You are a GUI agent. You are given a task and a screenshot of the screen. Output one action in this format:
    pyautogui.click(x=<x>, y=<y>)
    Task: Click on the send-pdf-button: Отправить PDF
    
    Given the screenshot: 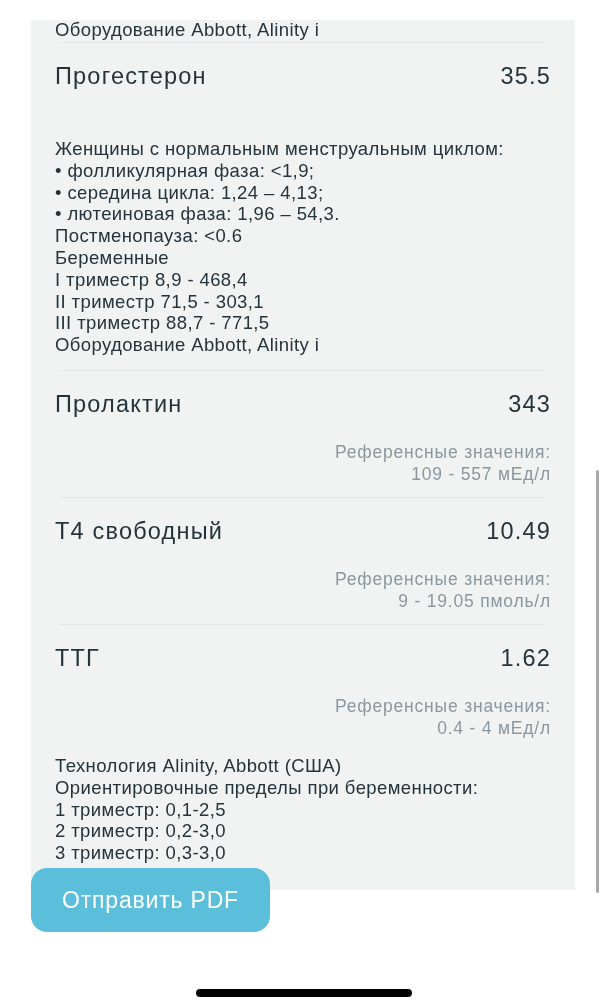 What is the action you would take?
    pyautogui.click(x=150, y=900)
    